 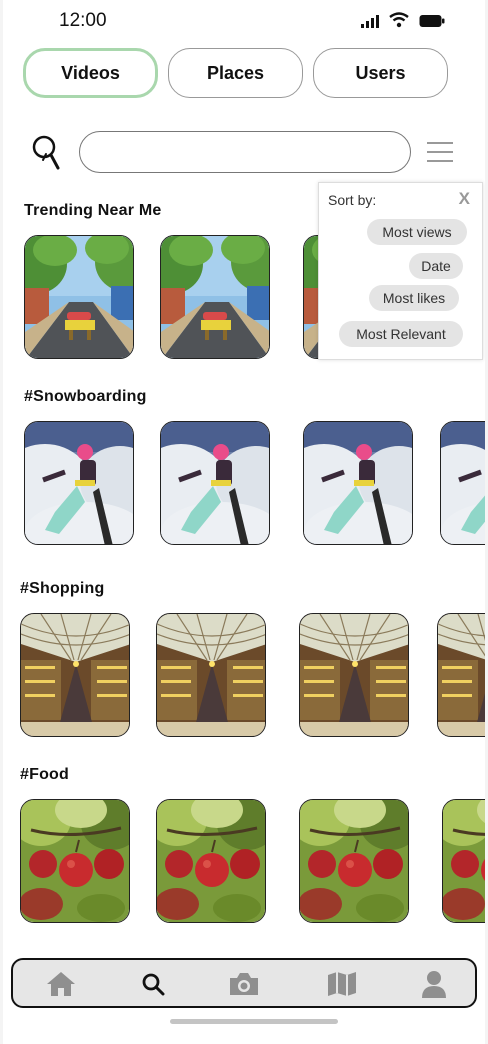 What do you see at coordinates (61, 984) in the screenshot?
I see `home-icon` at bounding box center [61, 984].